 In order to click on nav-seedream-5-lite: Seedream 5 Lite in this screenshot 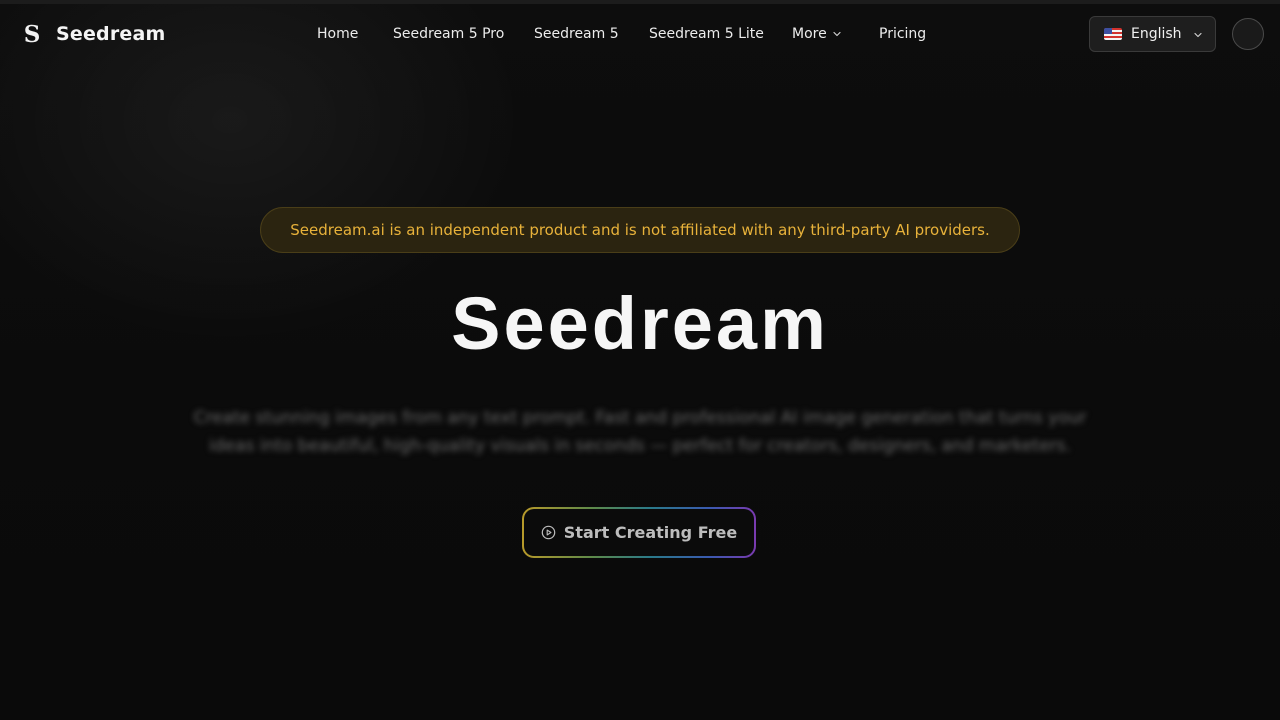, I will do `click(706, 34)`.